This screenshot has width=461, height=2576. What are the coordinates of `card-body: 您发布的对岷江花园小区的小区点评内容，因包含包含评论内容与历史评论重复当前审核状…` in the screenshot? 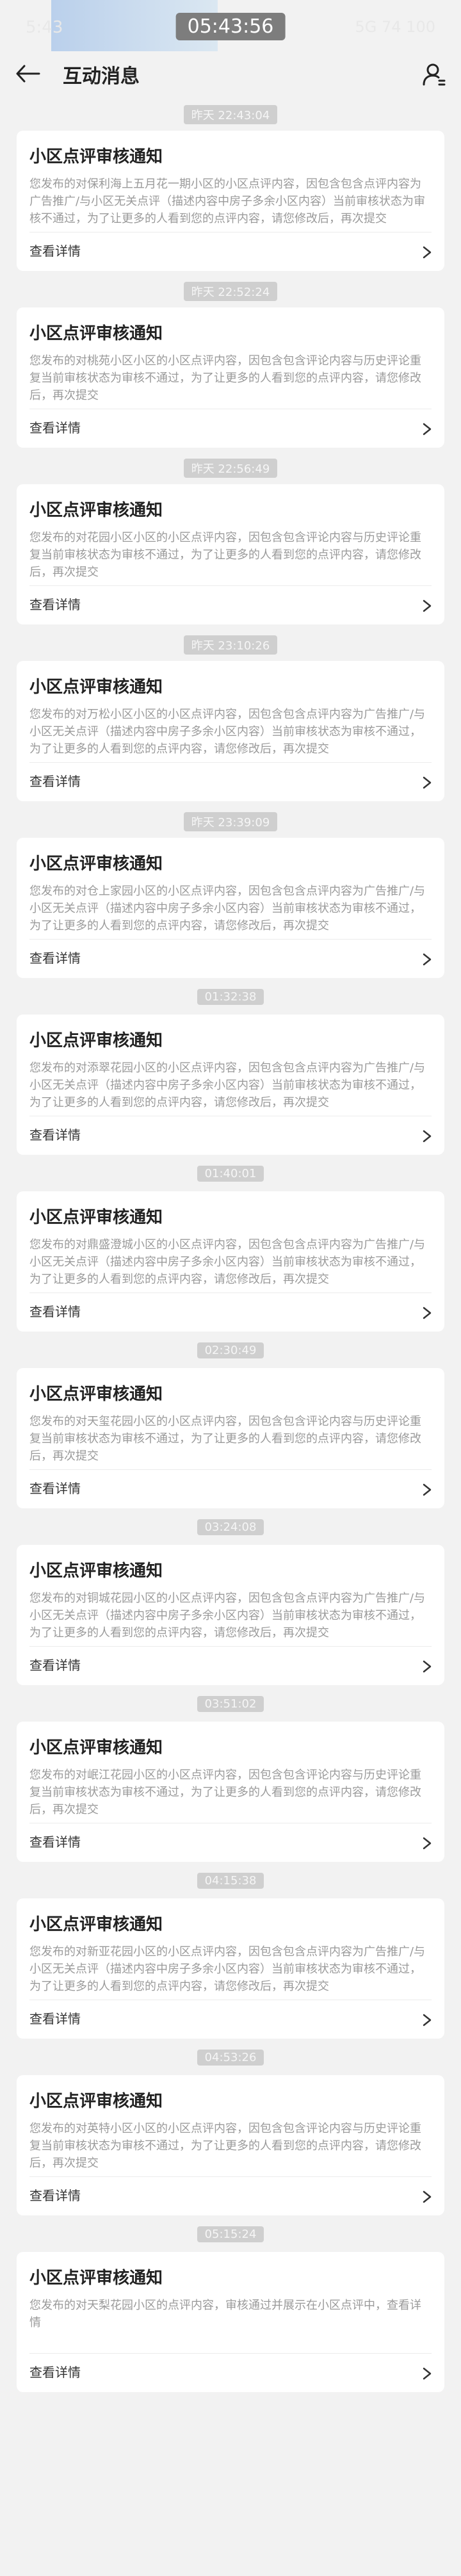 It's located at (225, 1792).